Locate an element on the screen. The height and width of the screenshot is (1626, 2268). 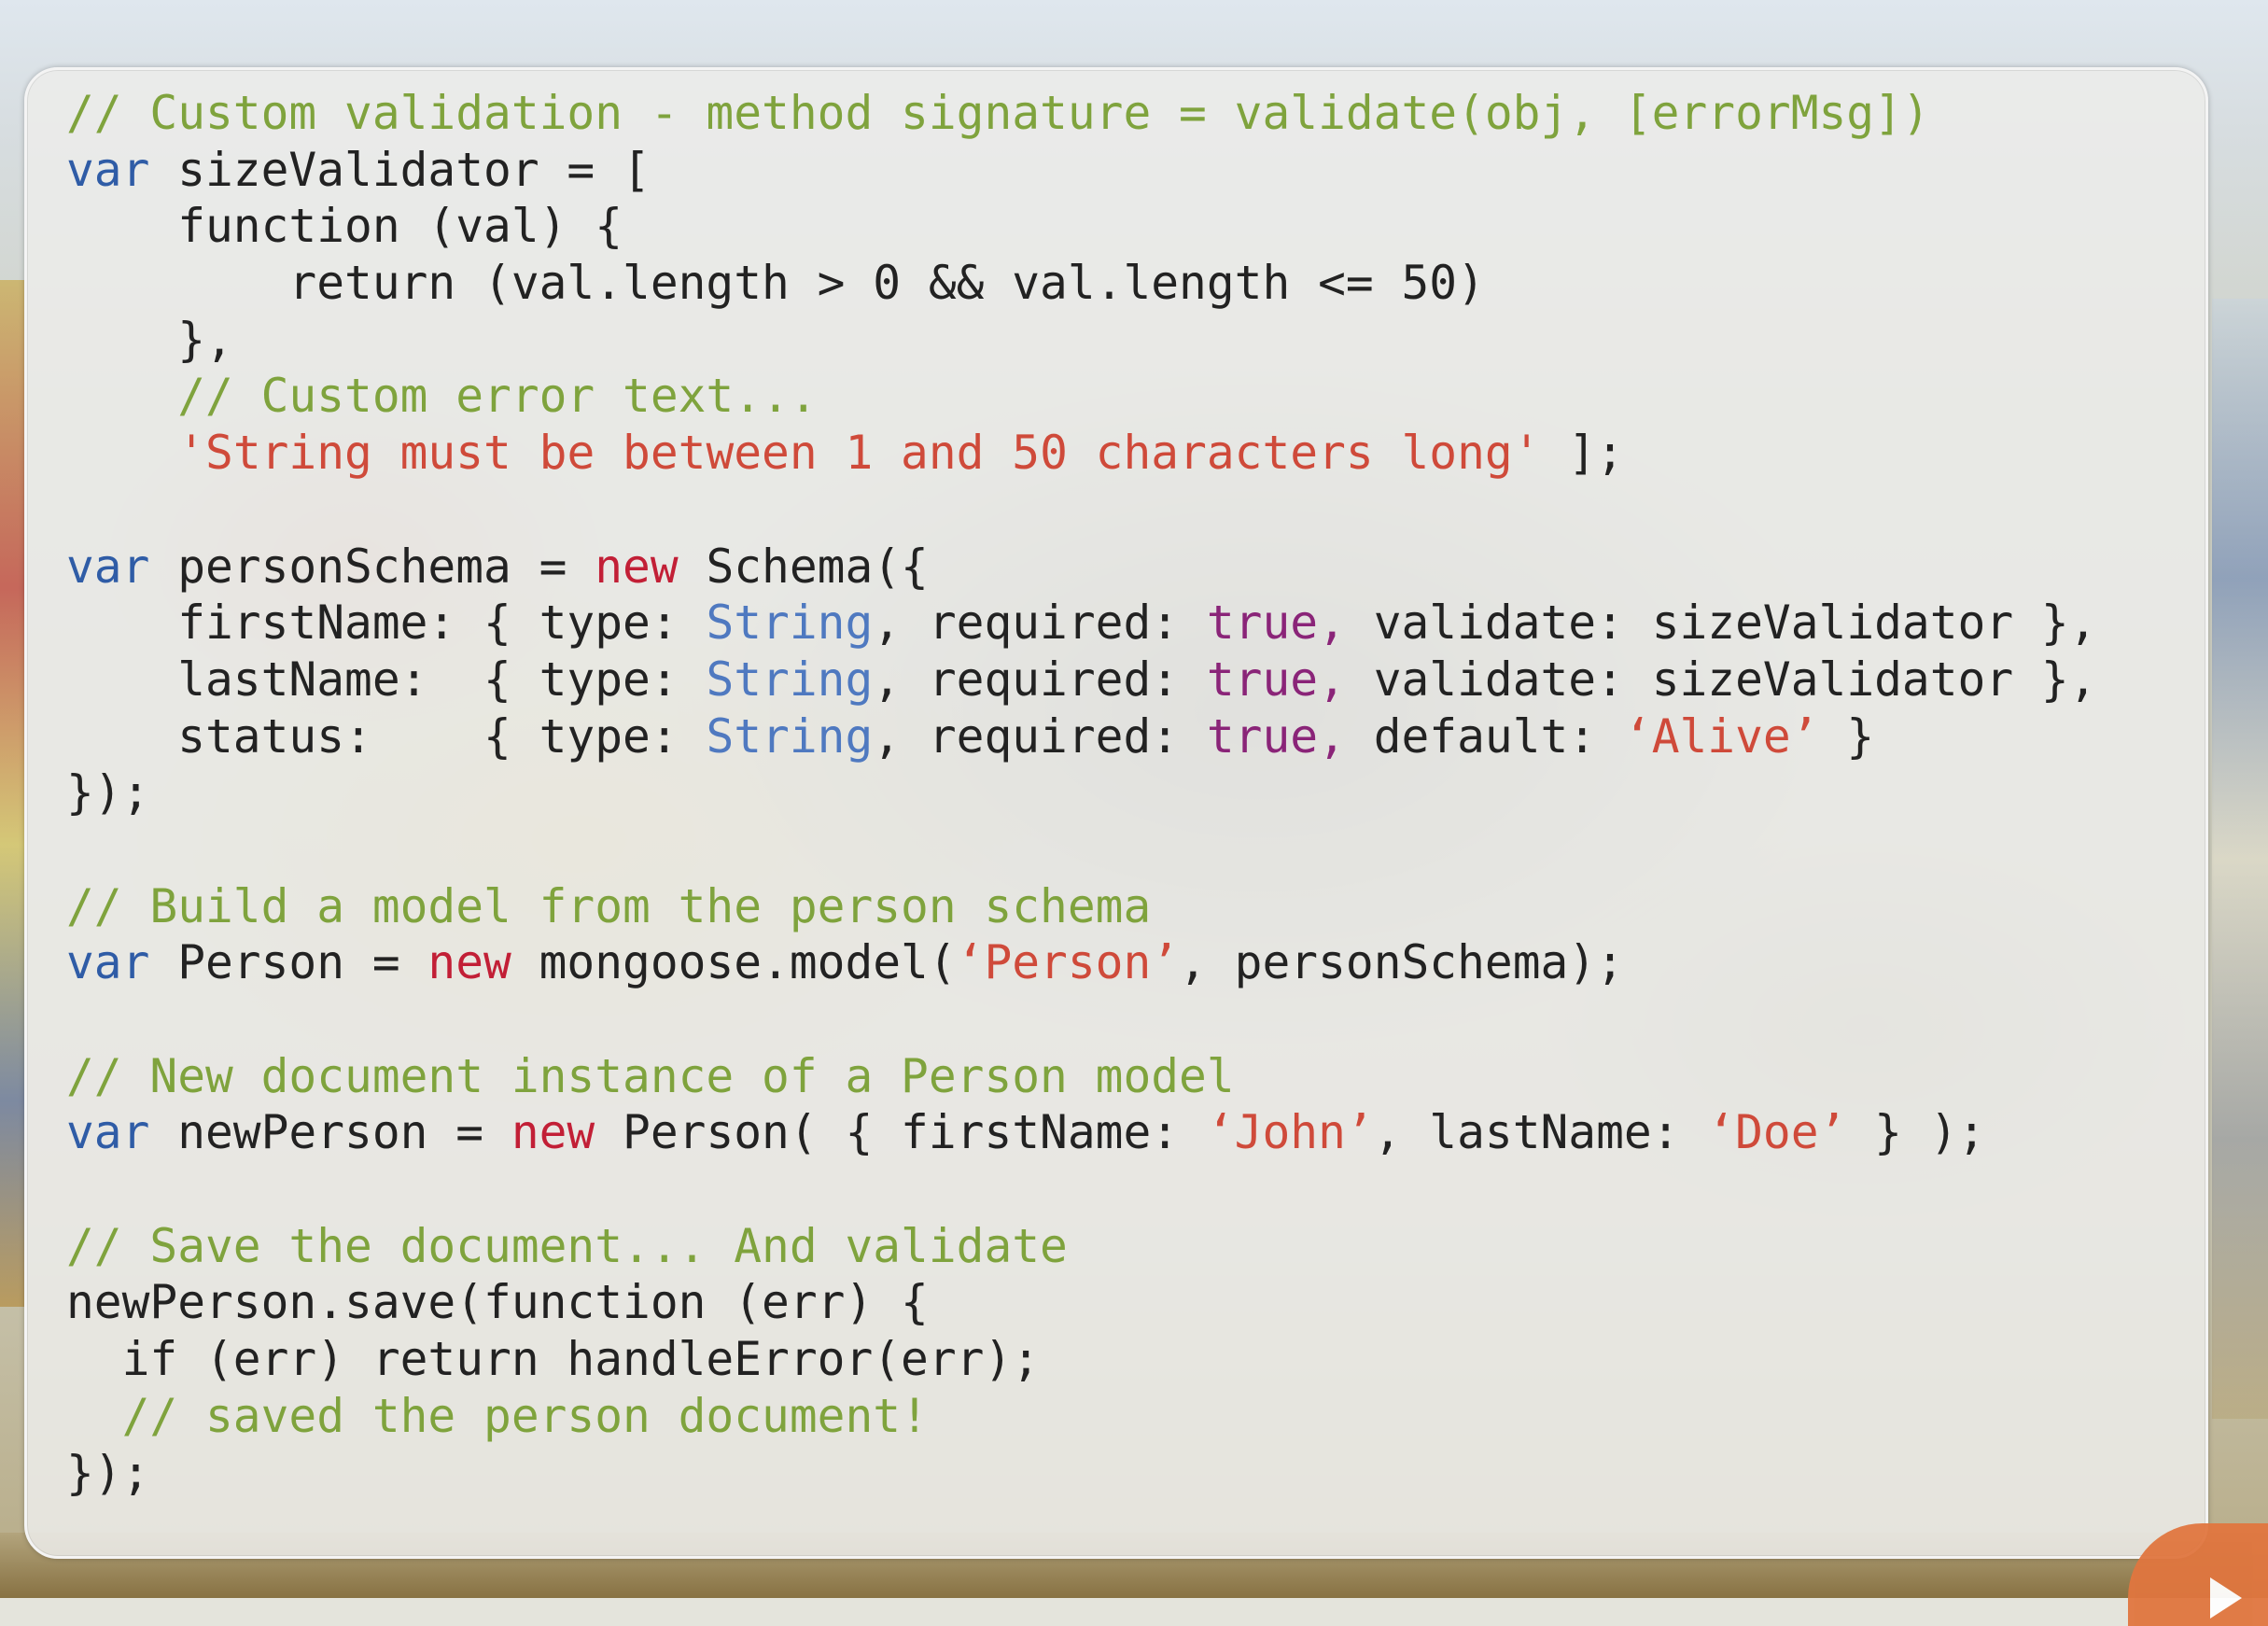
code-token-plain: Schema({ is located at coordinates (803, 566).